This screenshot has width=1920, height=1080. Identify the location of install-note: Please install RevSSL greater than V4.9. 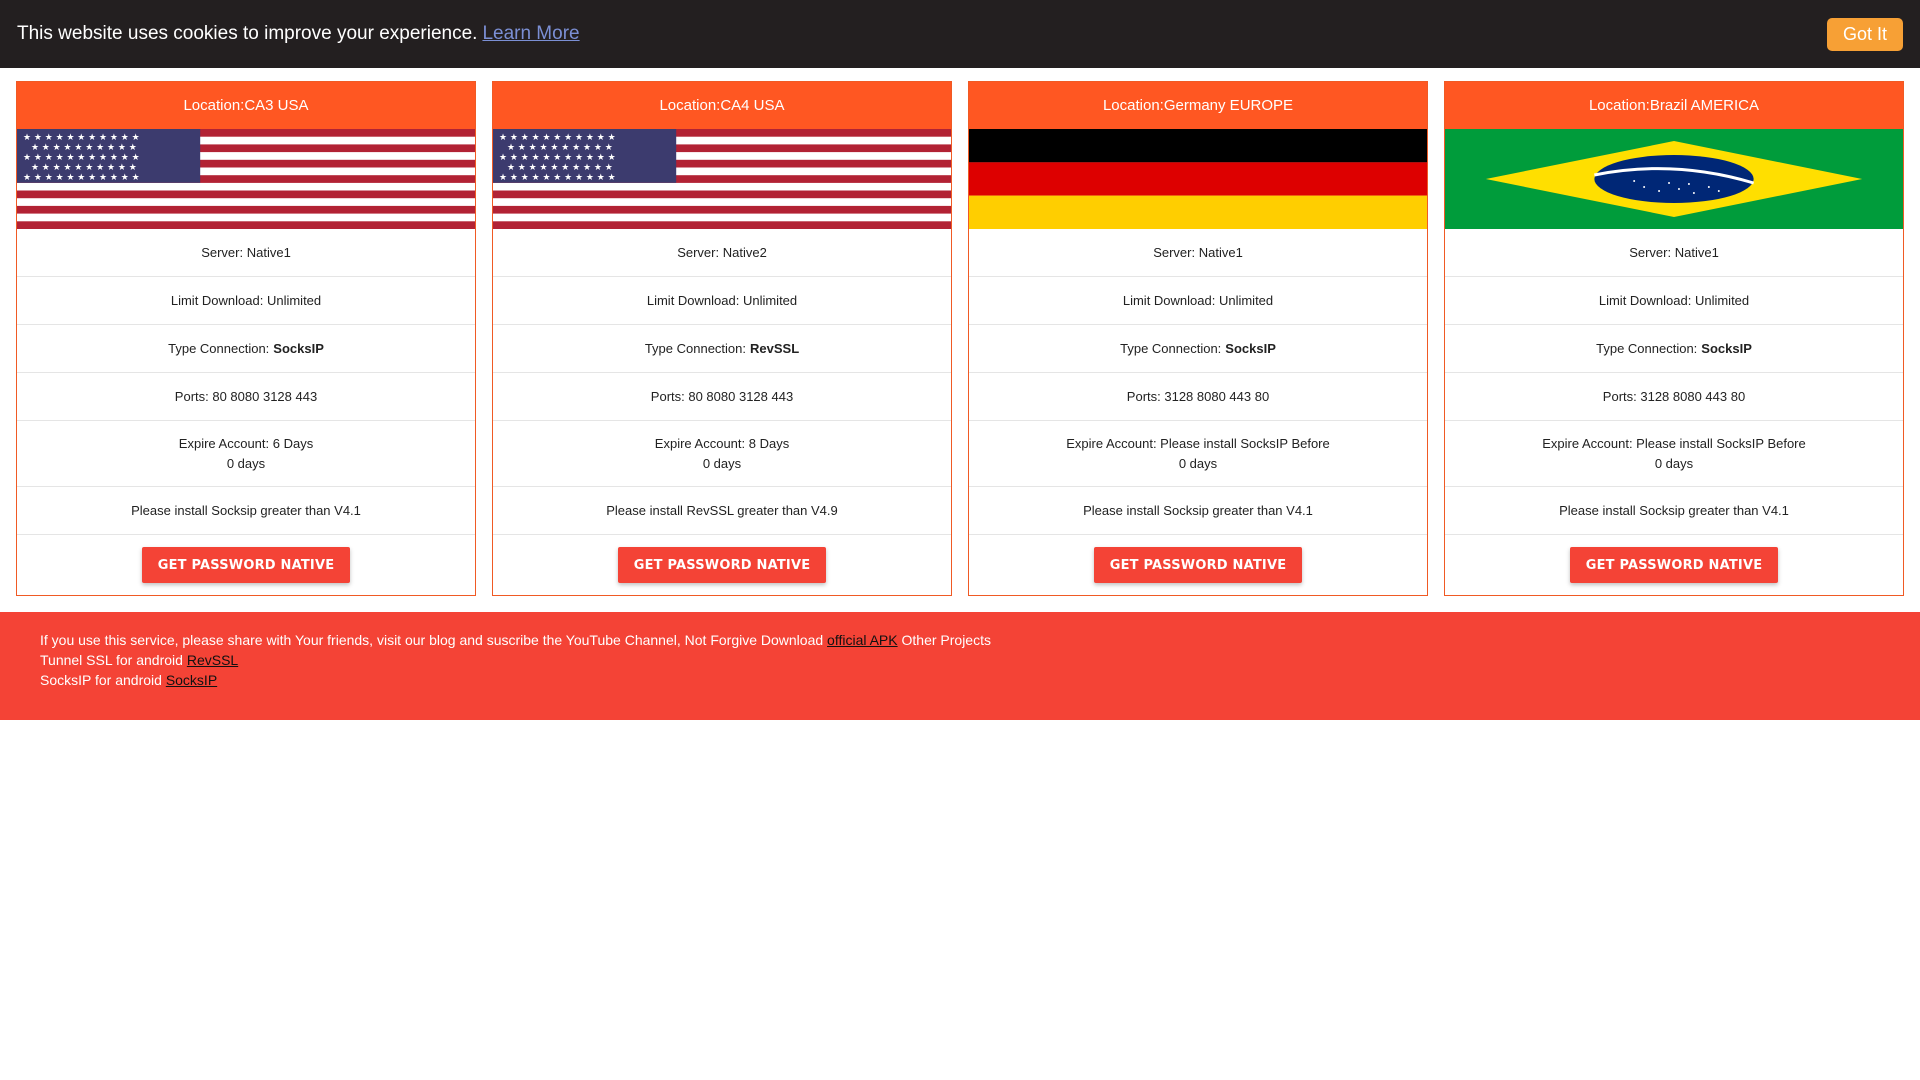
(722, 511).